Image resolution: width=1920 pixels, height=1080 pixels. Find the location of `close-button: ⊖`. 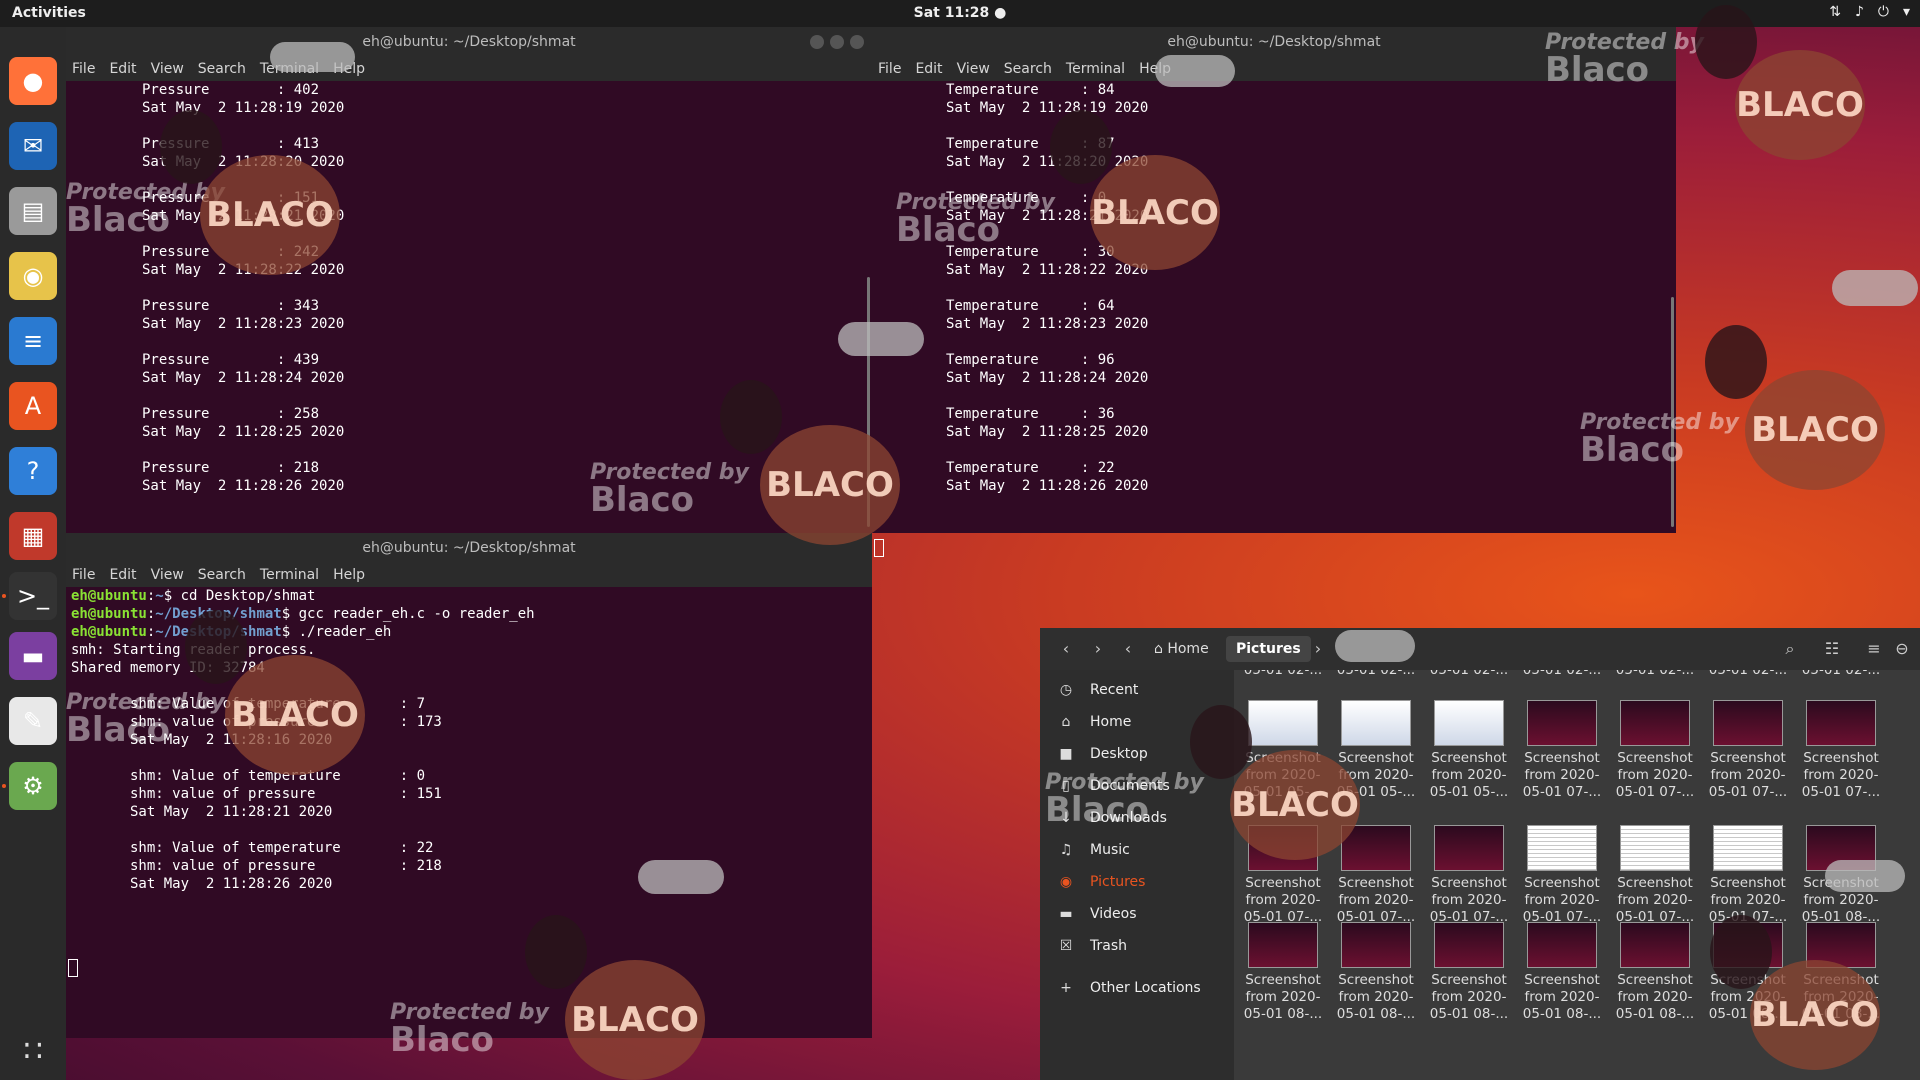

close-button: ⊖ is located at coordinates (1902, 649).